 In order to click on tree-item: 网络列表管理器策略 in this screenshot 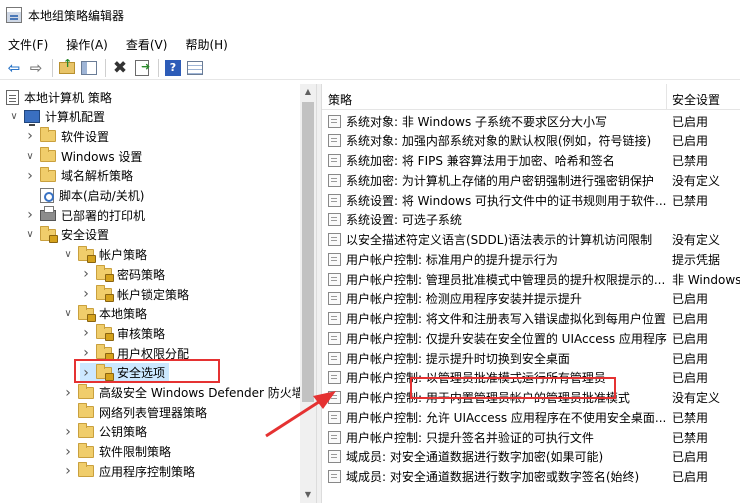, I will do `click(134, 412)`.